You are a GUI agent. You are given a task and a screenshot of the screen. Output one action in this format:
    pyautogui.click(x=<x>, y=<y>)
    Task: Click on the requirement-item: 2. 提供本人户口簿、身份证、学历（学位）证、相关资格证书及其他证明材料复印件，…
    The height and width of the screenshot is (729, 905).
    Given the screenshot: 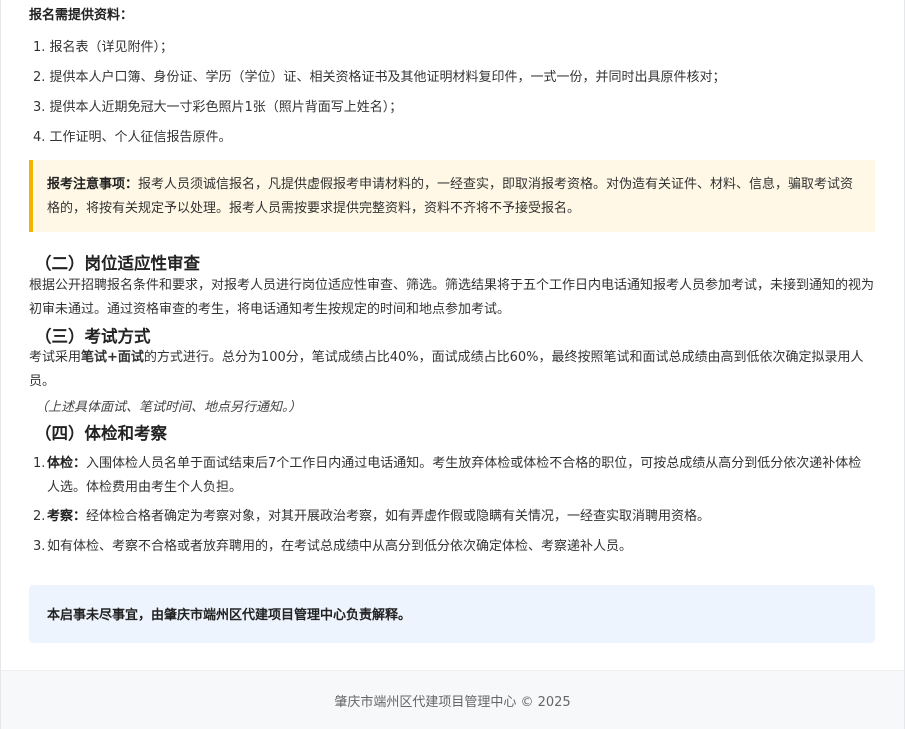 What is the action you would take?
    pyautogui.click(x=379, y=77)
    